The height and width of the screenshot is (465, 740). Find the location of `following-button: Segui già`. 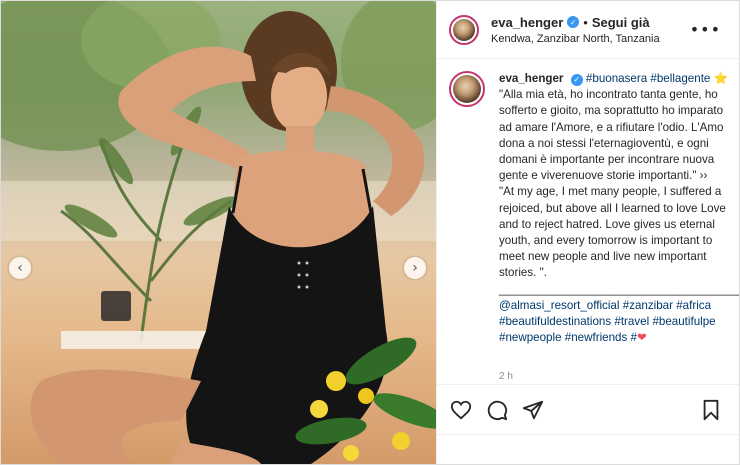

following-button: Segui già is located at coordinates (621, 22).